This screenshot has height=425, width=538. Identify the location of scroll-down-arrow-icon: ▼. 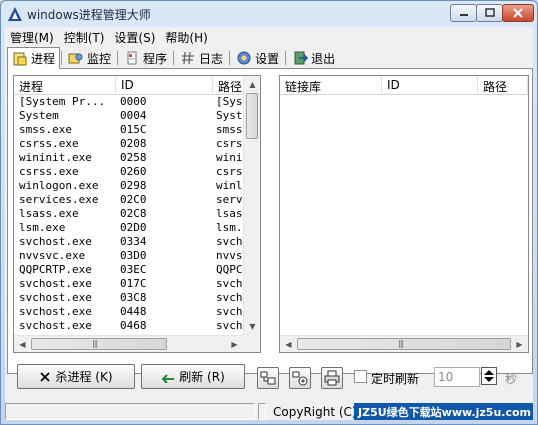
(252, 326).